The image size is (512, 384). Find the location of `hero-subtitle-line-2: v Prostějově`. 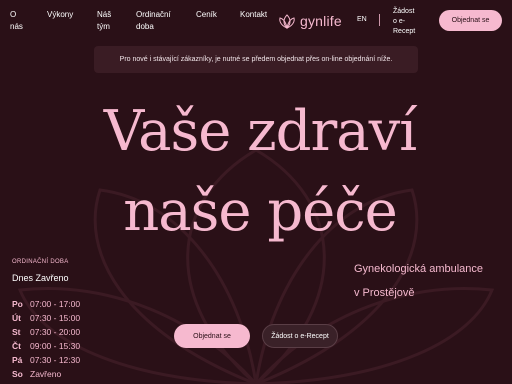

hero-subtitle-line-2: v Prostějově is located at coordinates (384, 293).